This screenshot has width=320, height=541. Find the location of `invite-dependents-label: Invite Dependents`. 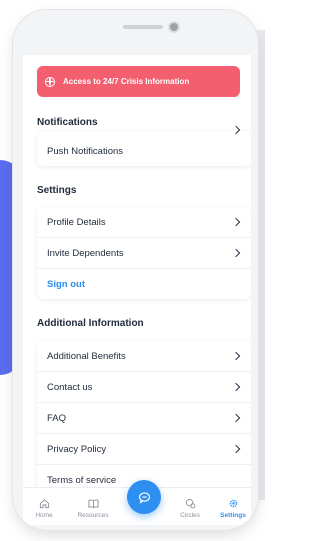

invite-dependents-label: Invite Dependents is located at coordinates (85, 253).